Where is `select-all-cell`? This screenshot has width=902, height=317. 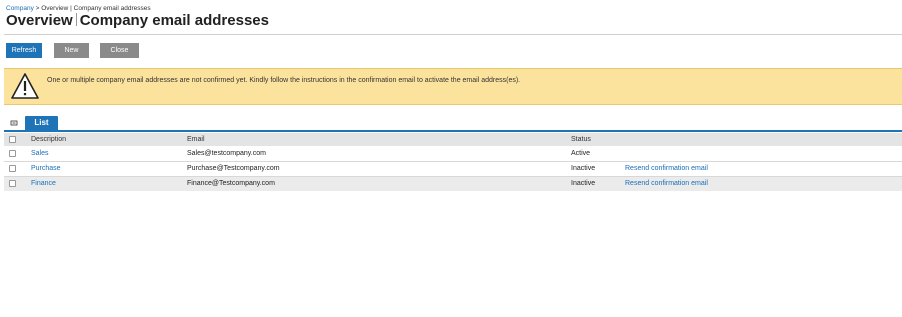 select-all-cell is located at coordinates (15, 139).